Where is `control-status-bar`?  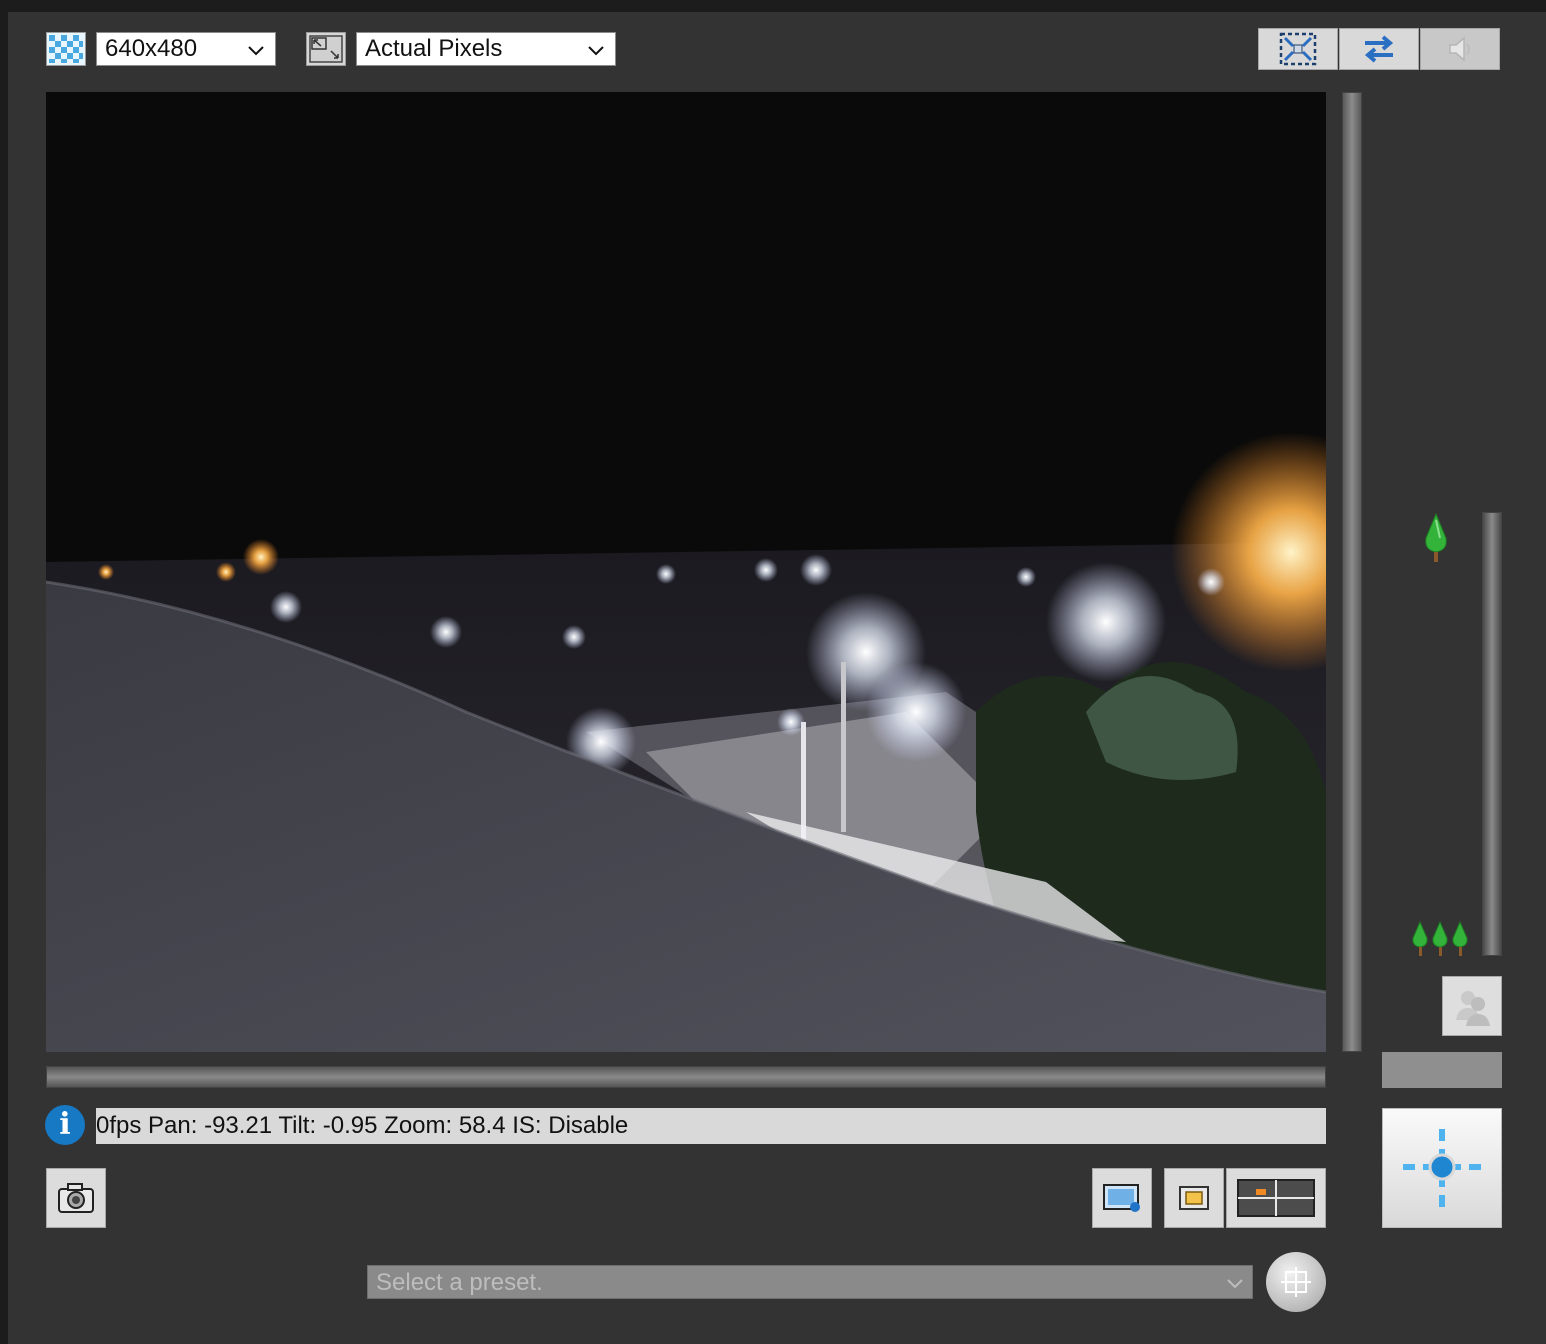
control-status-bar is located at coordinates (1442, 1070).